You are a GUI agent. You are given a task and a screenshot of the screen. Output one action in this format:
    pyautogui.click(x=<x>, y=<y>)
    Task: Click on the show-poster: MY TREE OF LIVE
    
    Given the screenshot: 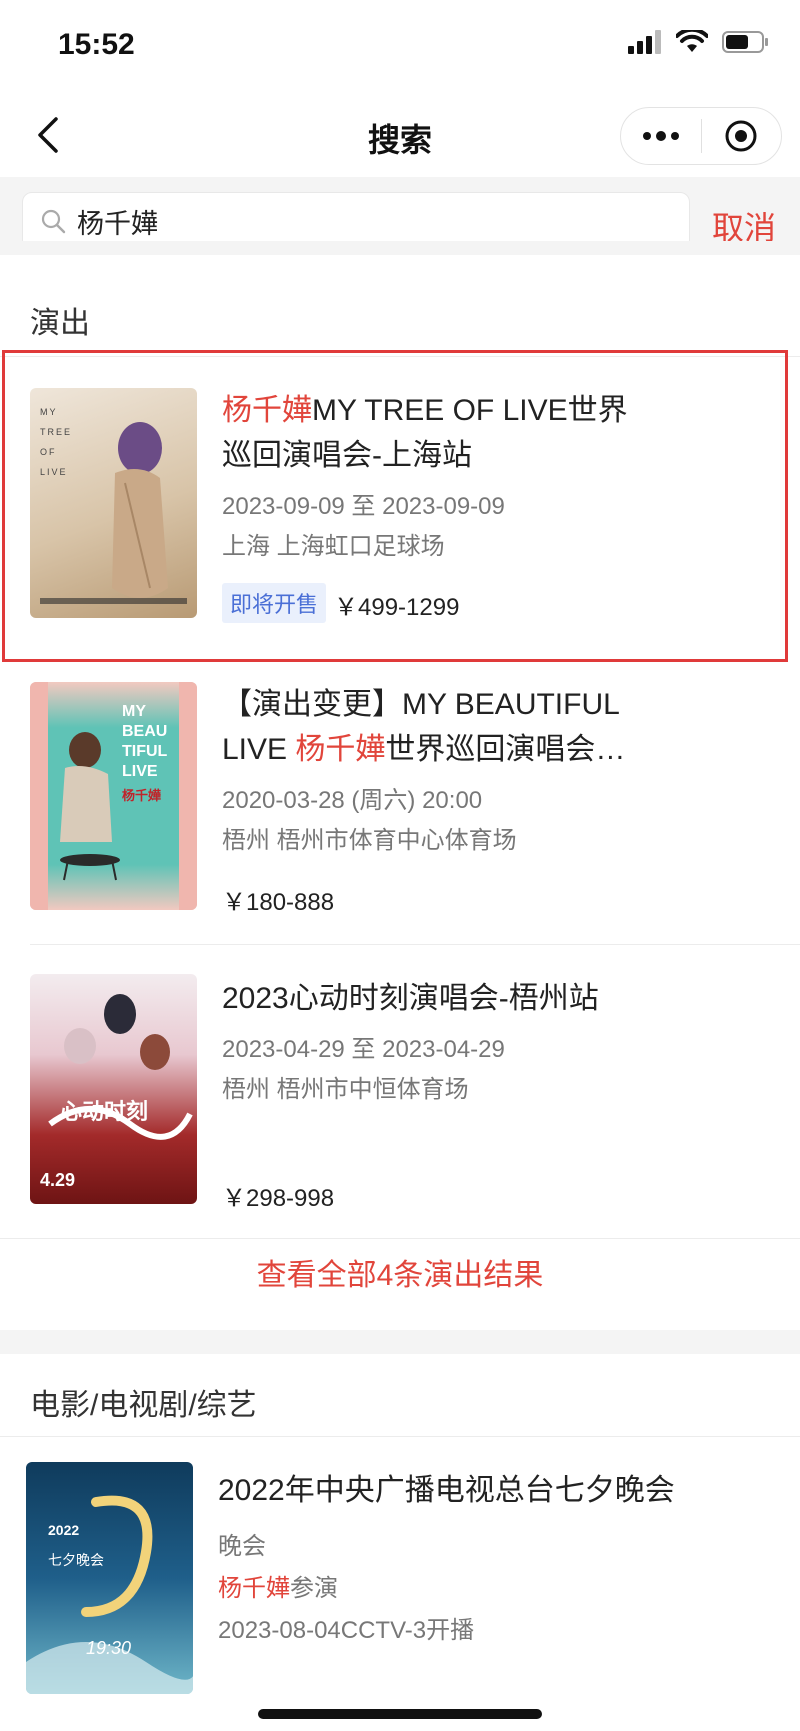 What is the action you would take?
    pyautogui.click(x=113, y=503)
    